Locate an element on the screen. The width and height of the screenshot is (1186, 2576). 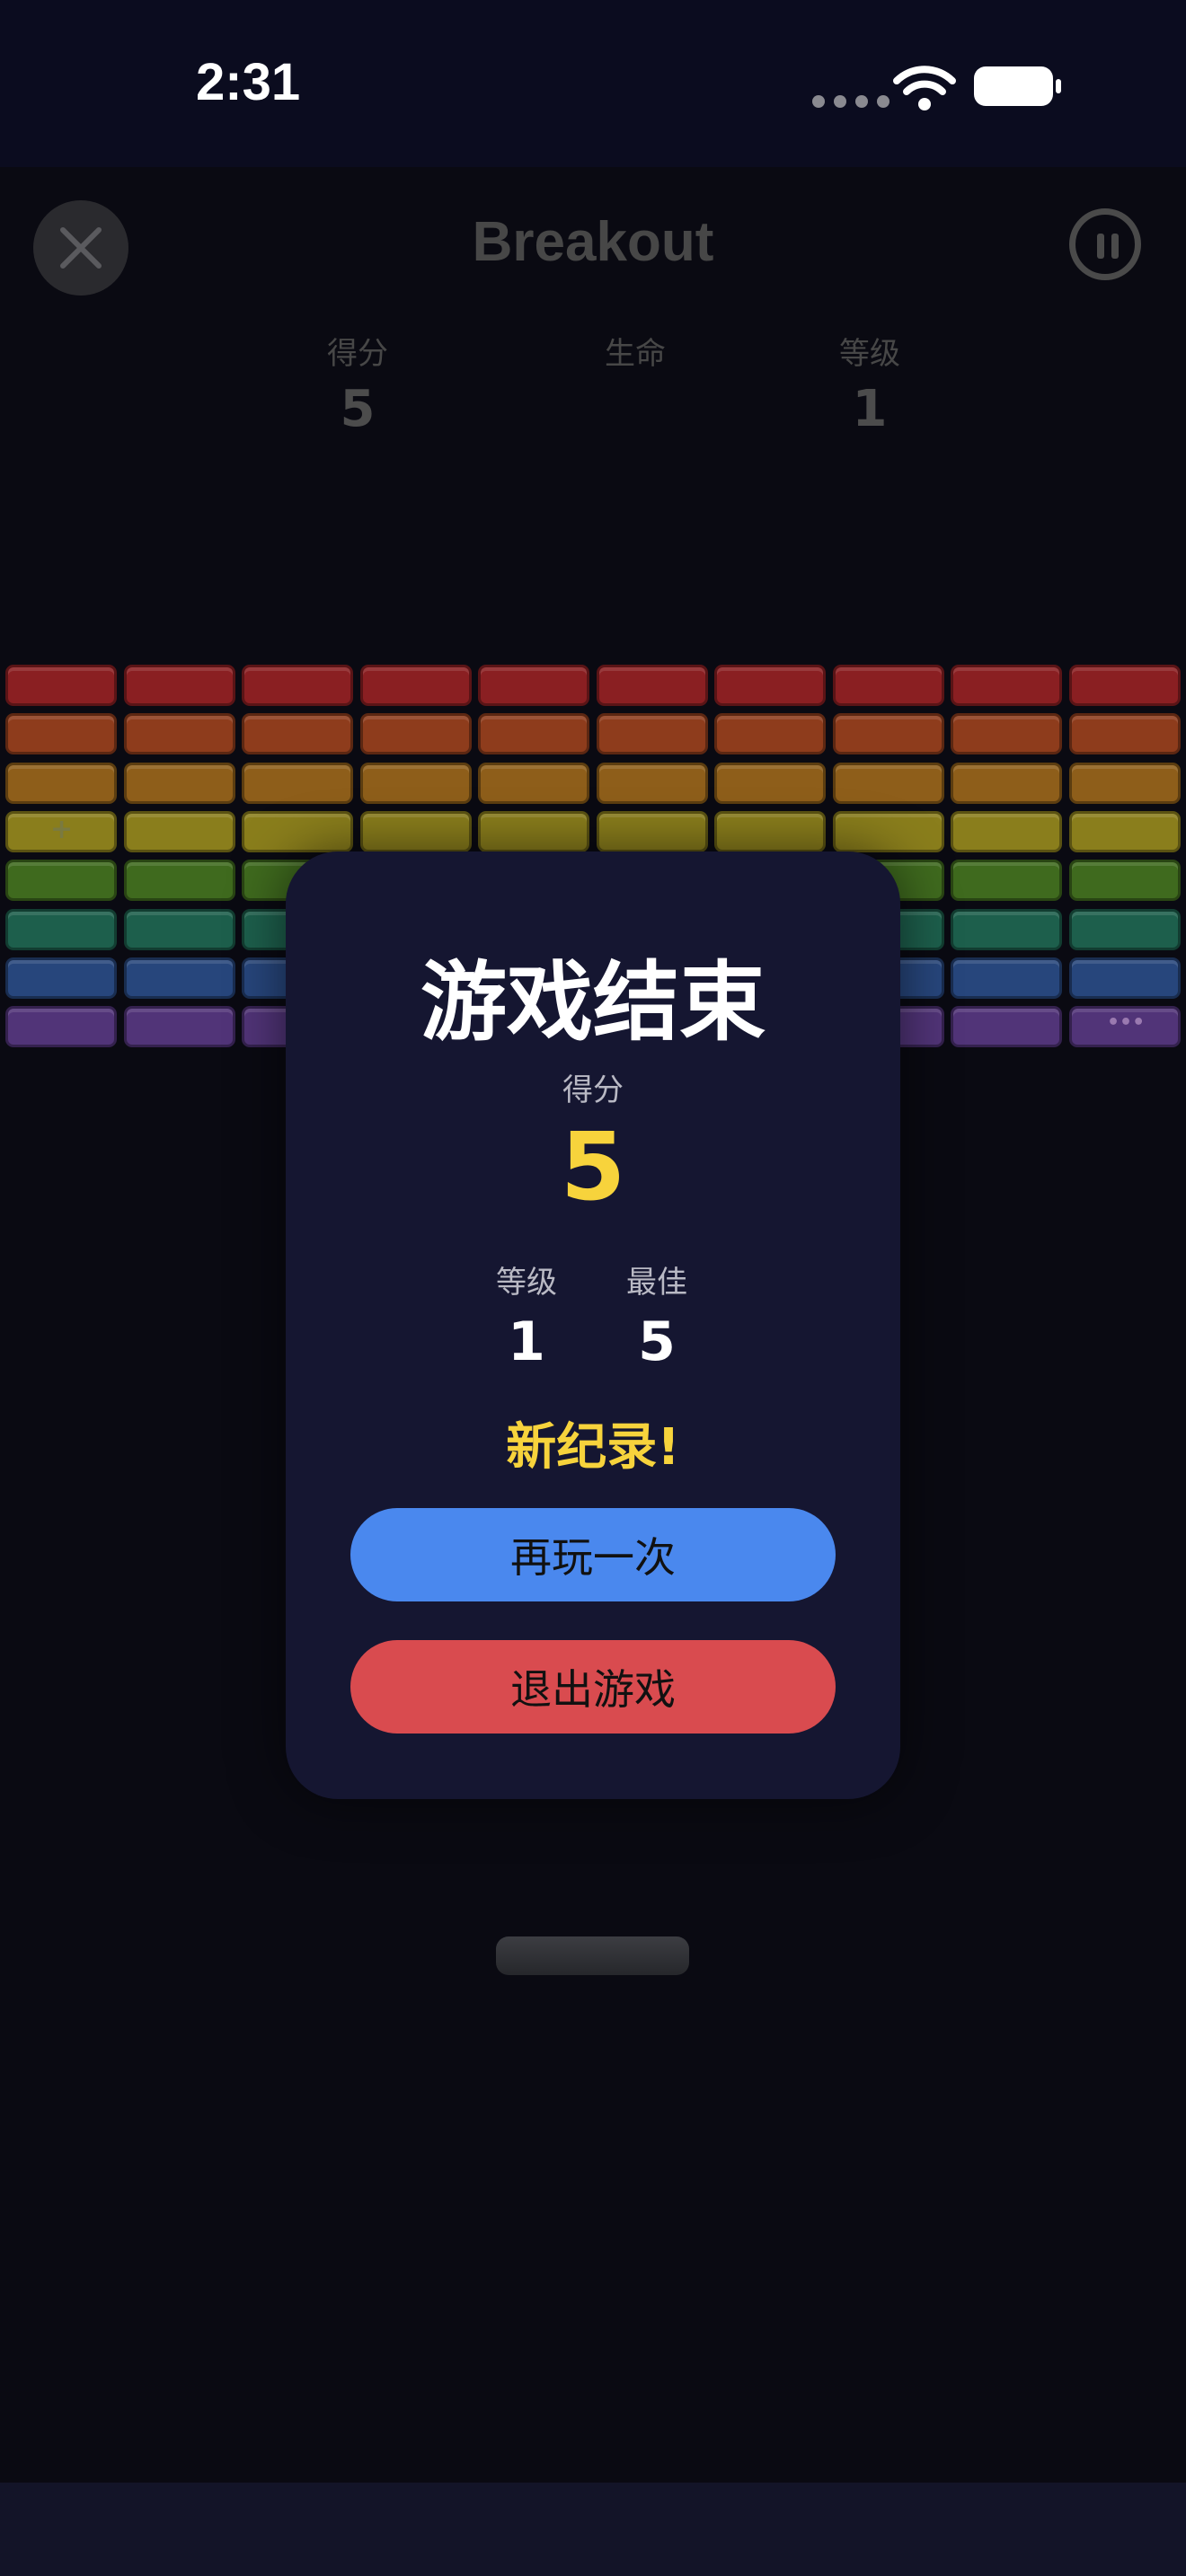
plus-powerup-icon: + is located at coordinates (62, 829).